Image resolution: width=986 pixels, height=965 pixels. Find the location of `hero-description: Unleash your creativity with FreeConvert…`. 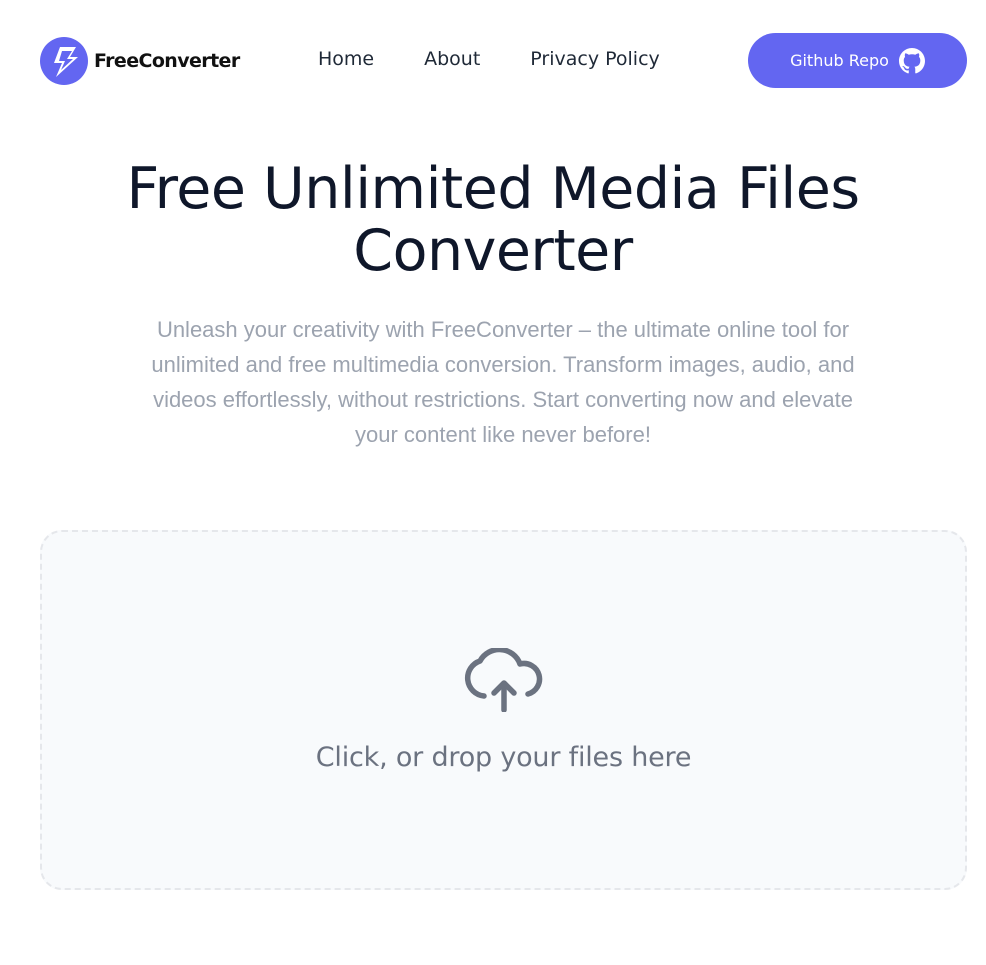

hero-description: Unleash your creativity with FreeConvert… is located at coordinates (503, 382).